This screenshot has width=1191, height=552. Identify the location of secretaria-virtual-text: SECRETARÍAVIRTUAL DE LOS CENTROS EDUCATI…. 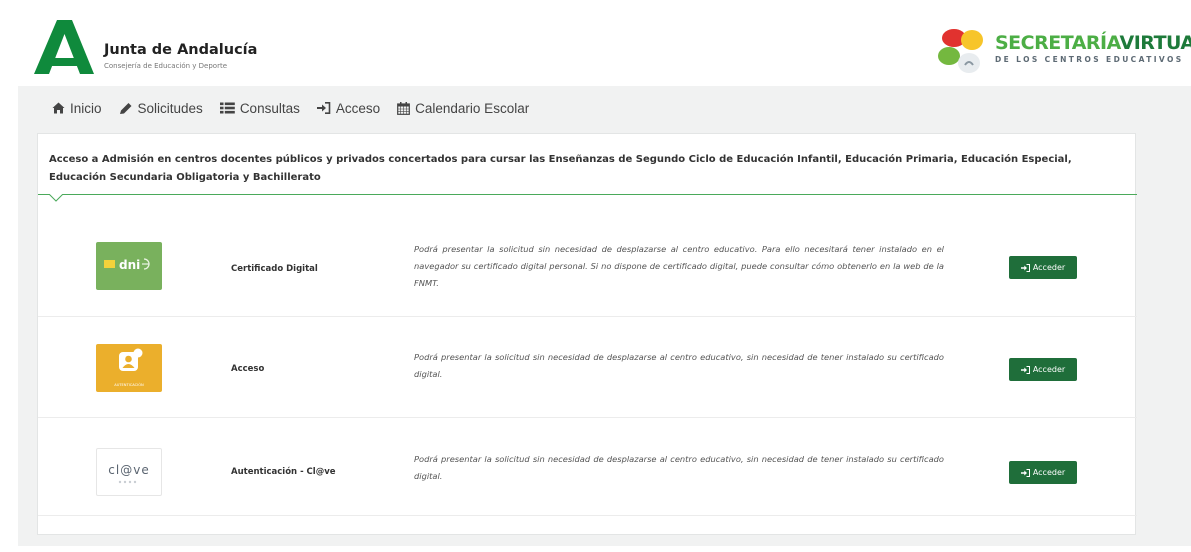
(1093, 48).